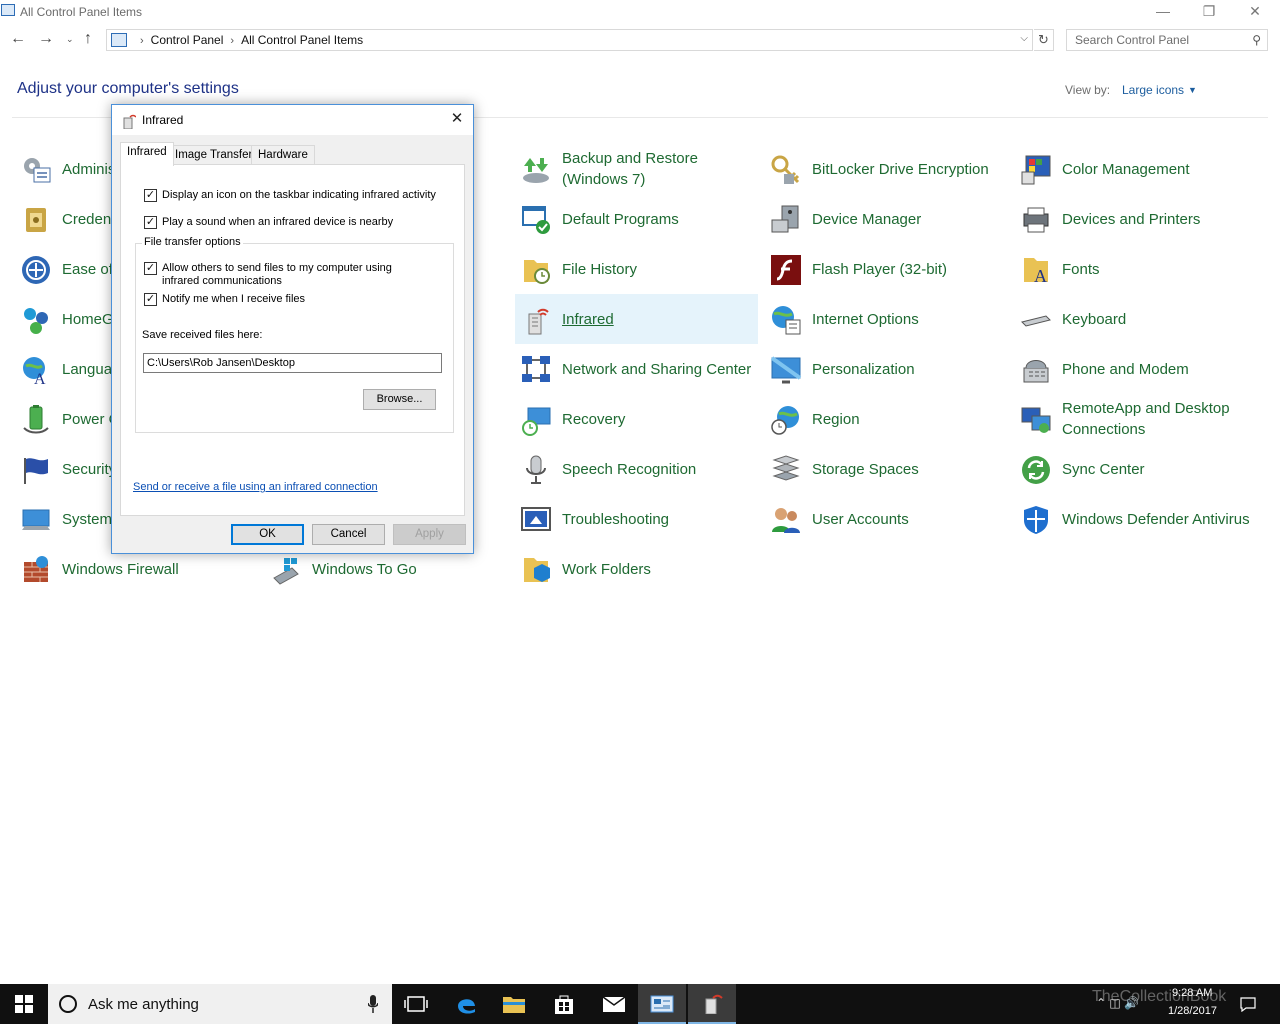 The width and height of the screenshot is (1280, 1024). I want to click on system-tray-icons: ⌃ ◫ 🔊, so click(1117, 1003).